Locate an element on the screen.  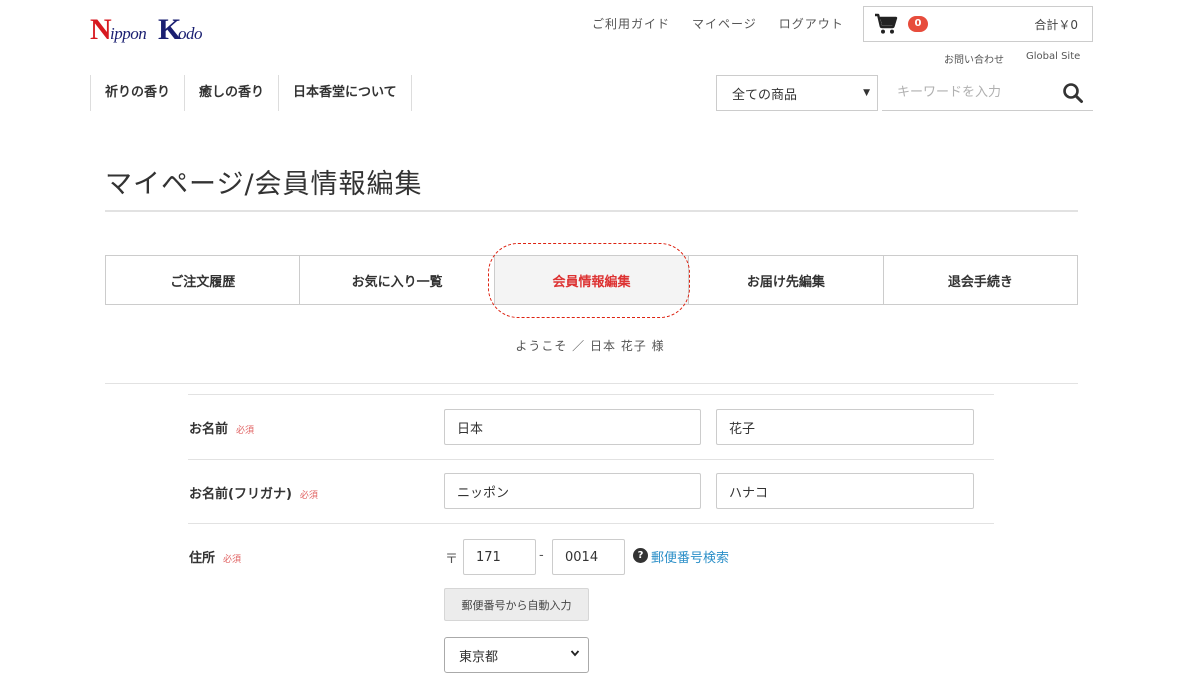
dropdown-arrow-icon: ▼ is located at coordinates (866, 93).